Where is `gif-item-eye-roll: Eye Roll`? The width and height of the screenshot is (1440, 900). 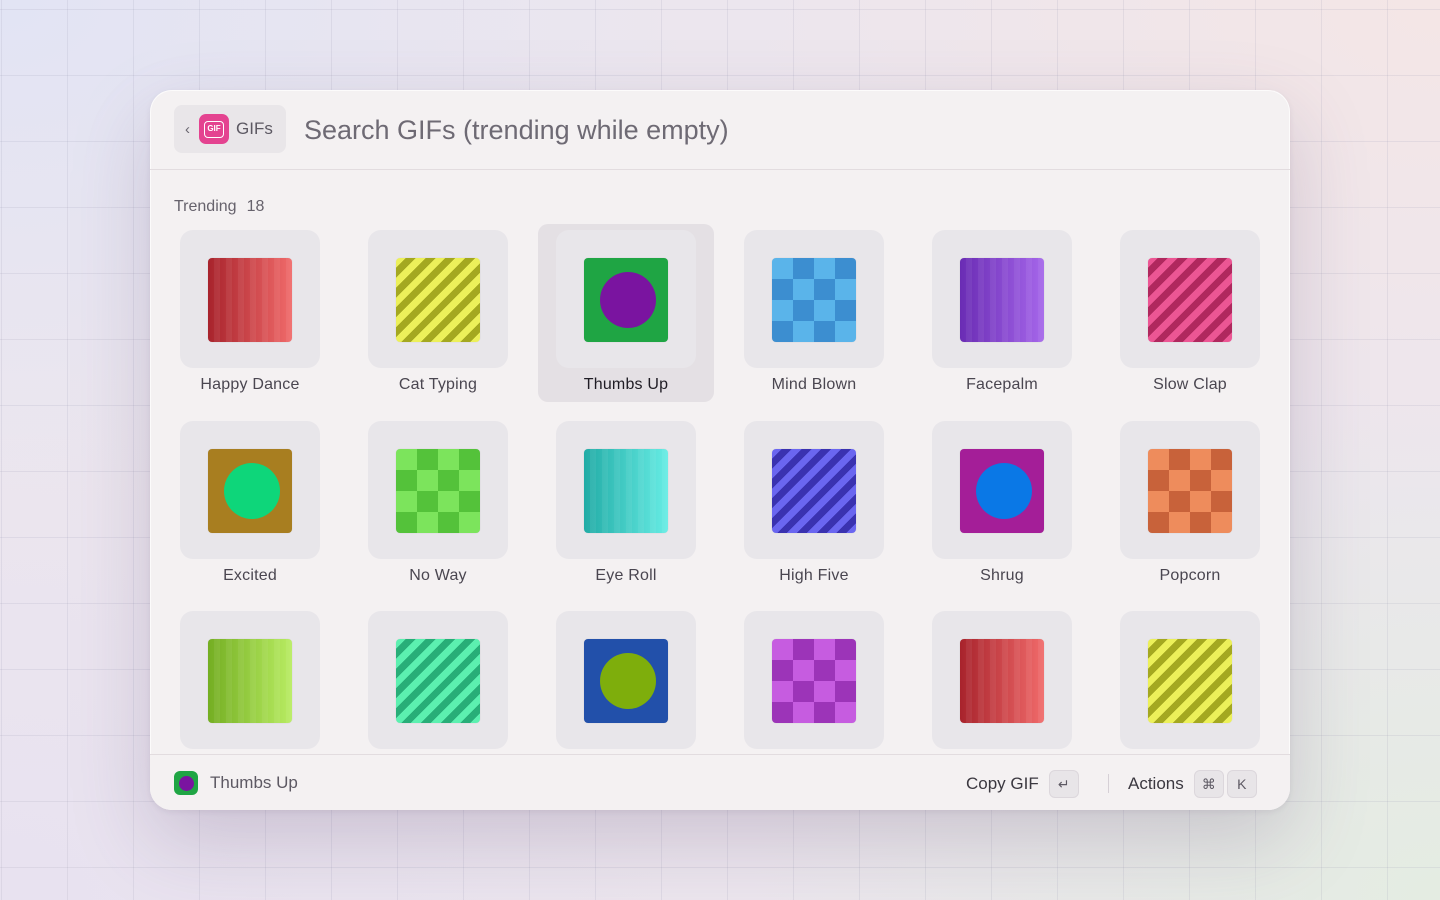 gif-item-eye-roll: Eye Roll is located at coordinates (626, 504).